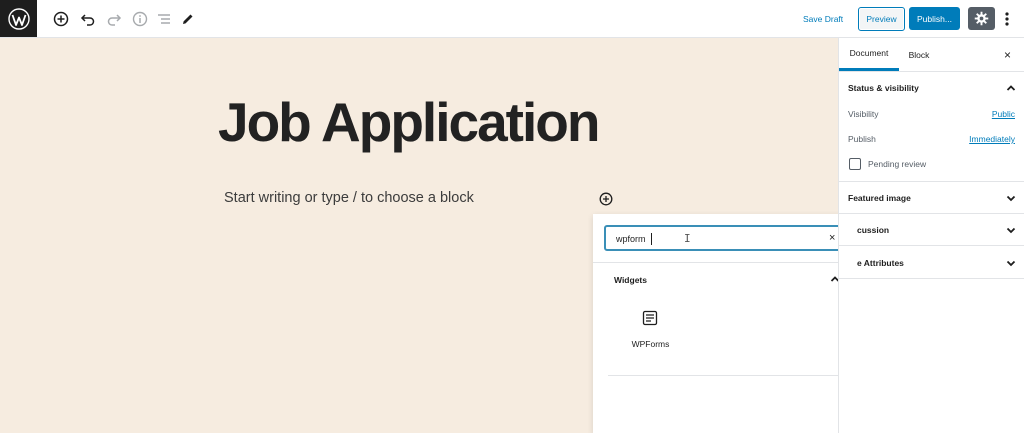 The width and height of the screenshot is (1024, 433). What do you see at coordinates (992, 139) in the screenshot?
I see `publish-date-link: Immediately` at bounding box center [992, 139].